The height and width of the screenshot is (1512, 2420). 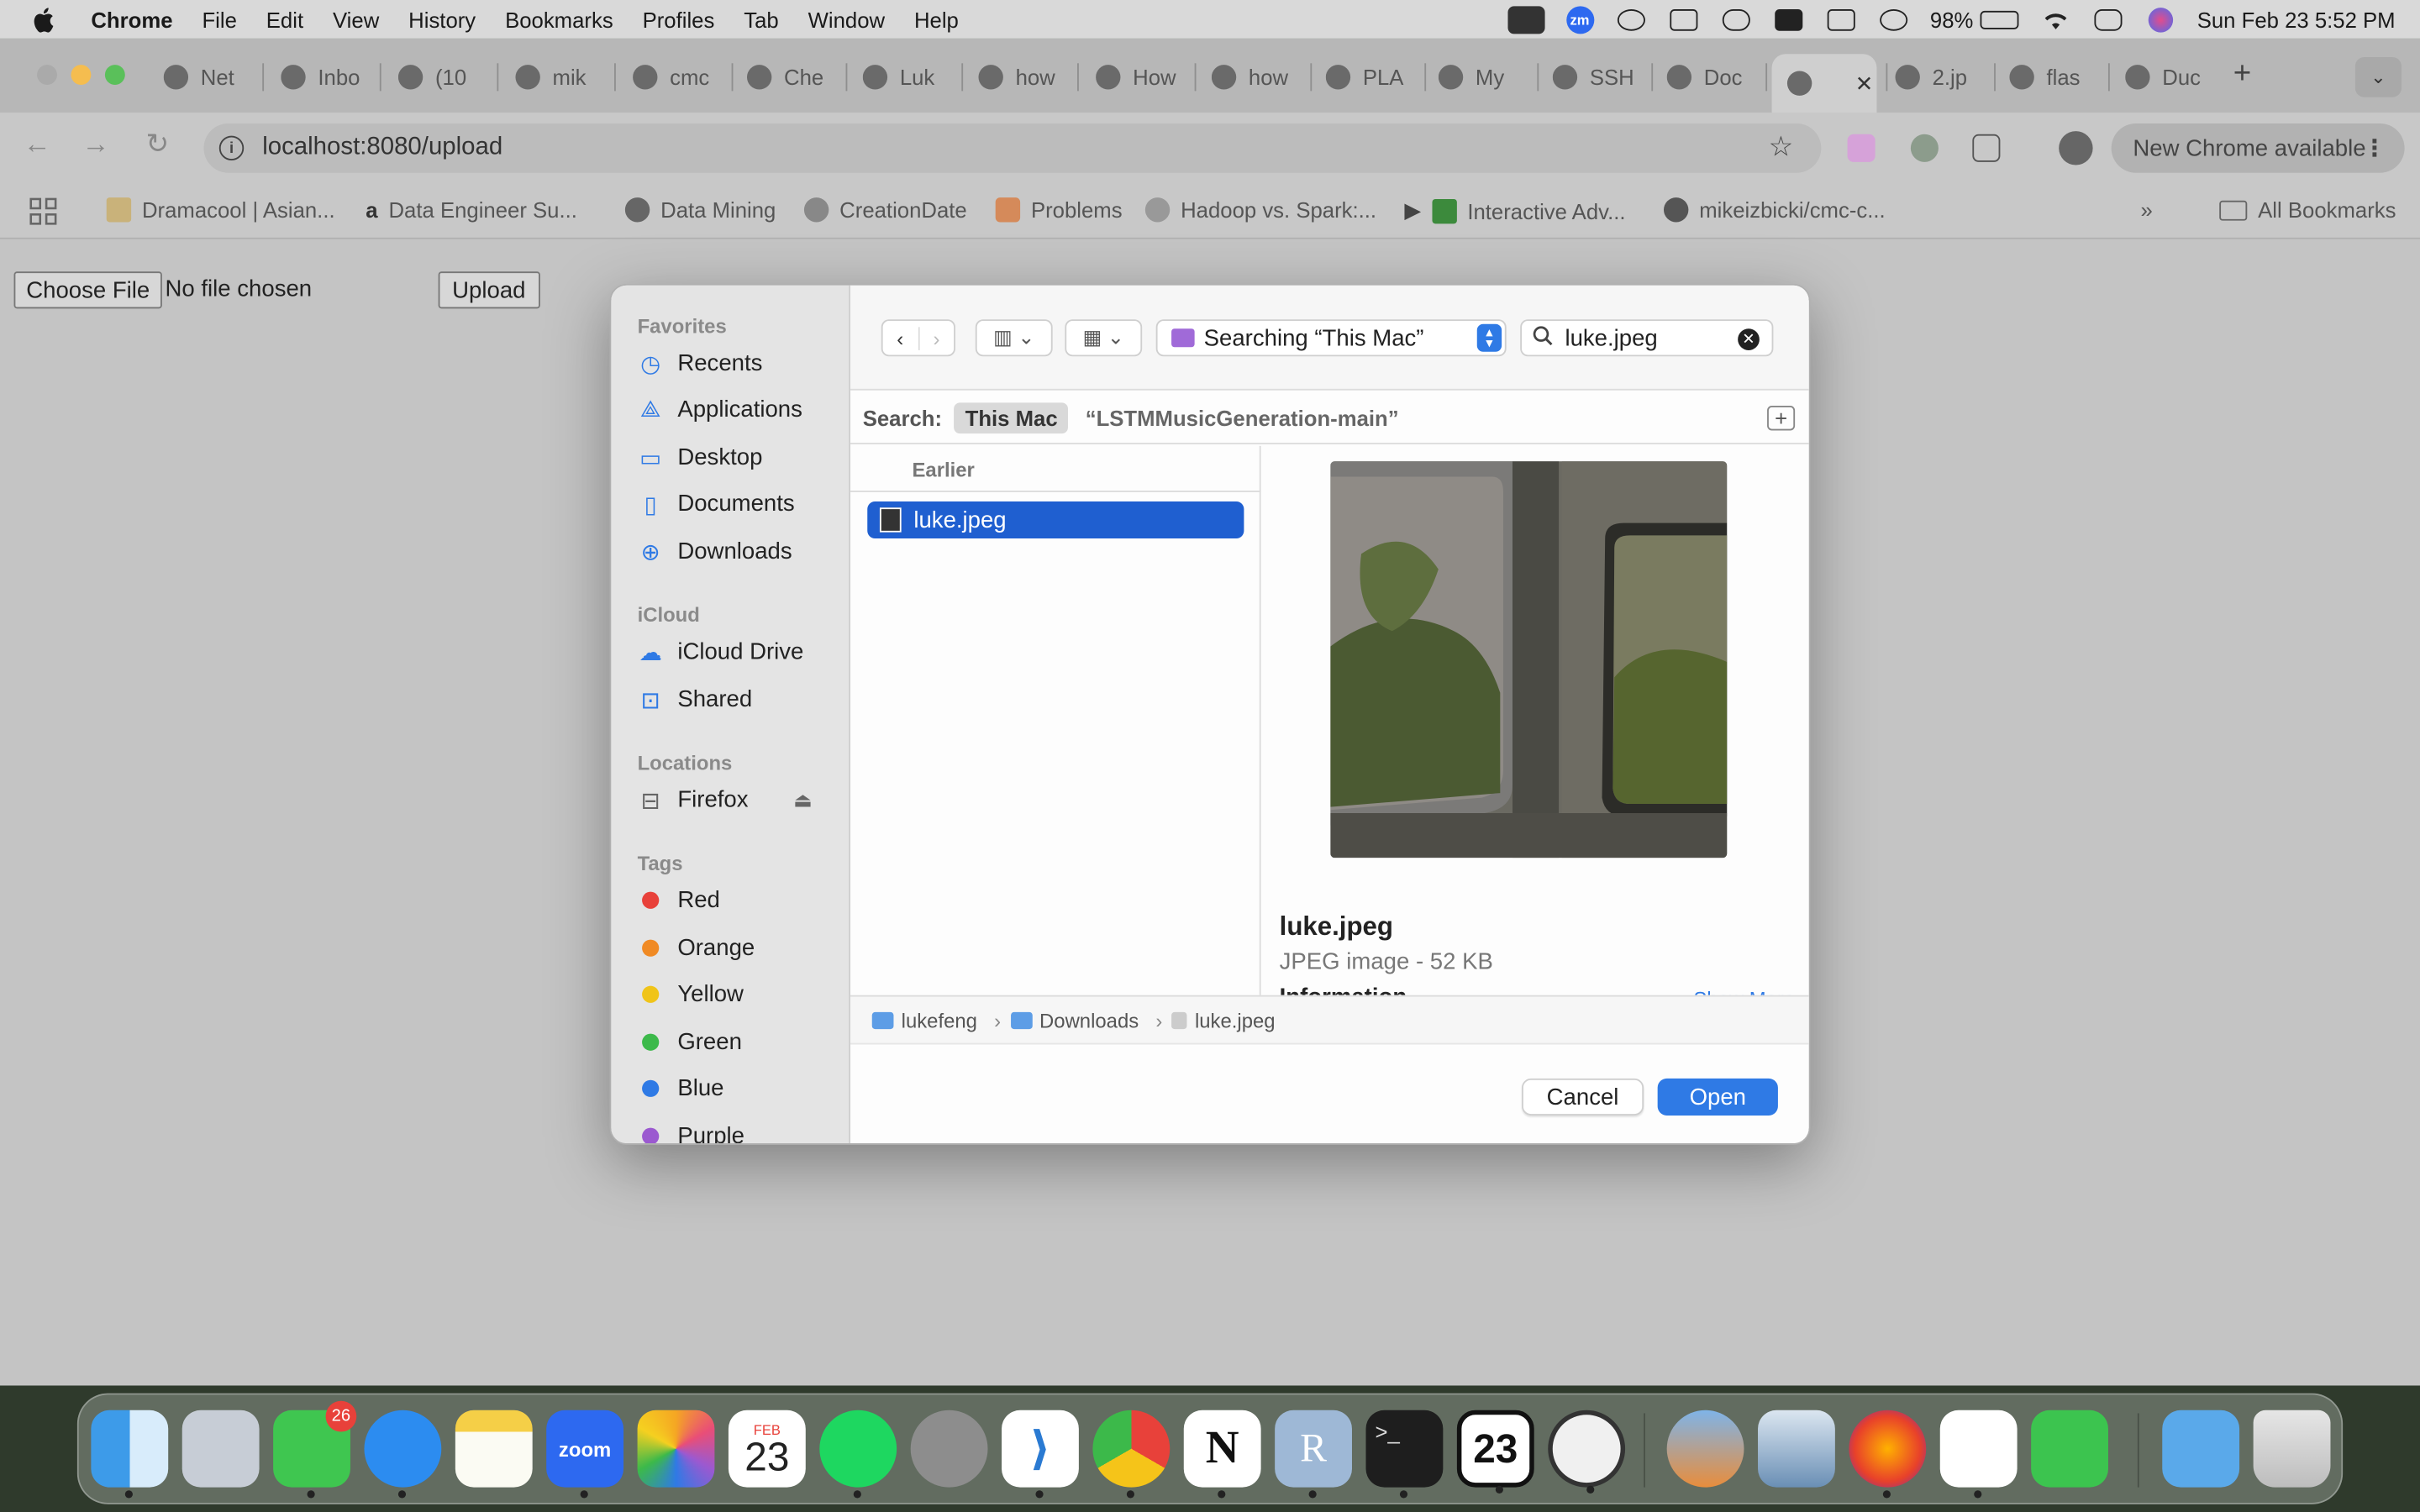 I want to click on wifi-icon, so click(x=2054, y=19).